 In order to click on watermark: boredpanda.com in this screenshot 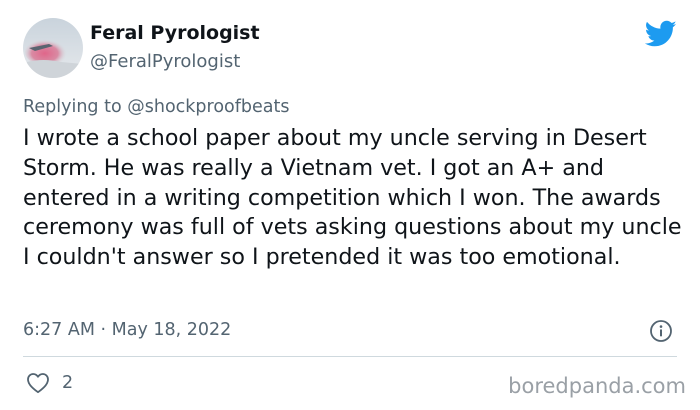, I will do `click(597, 386)`.